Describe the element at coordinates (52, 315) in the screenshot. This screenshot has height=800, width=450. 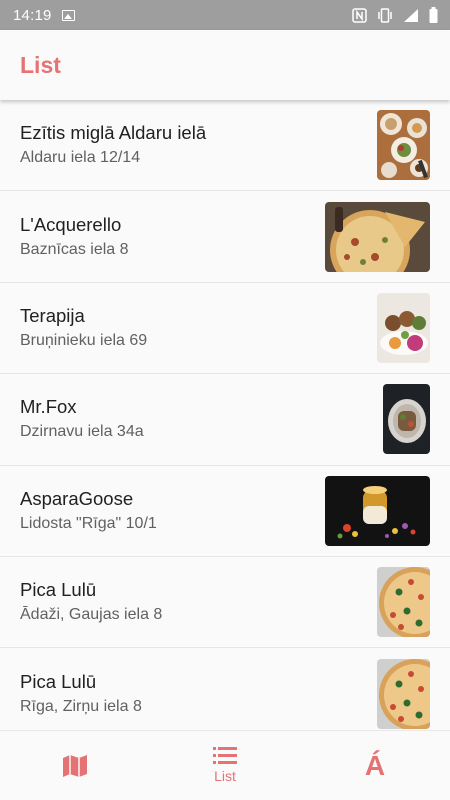
I see `restaurant-name: Terapija` at that location.